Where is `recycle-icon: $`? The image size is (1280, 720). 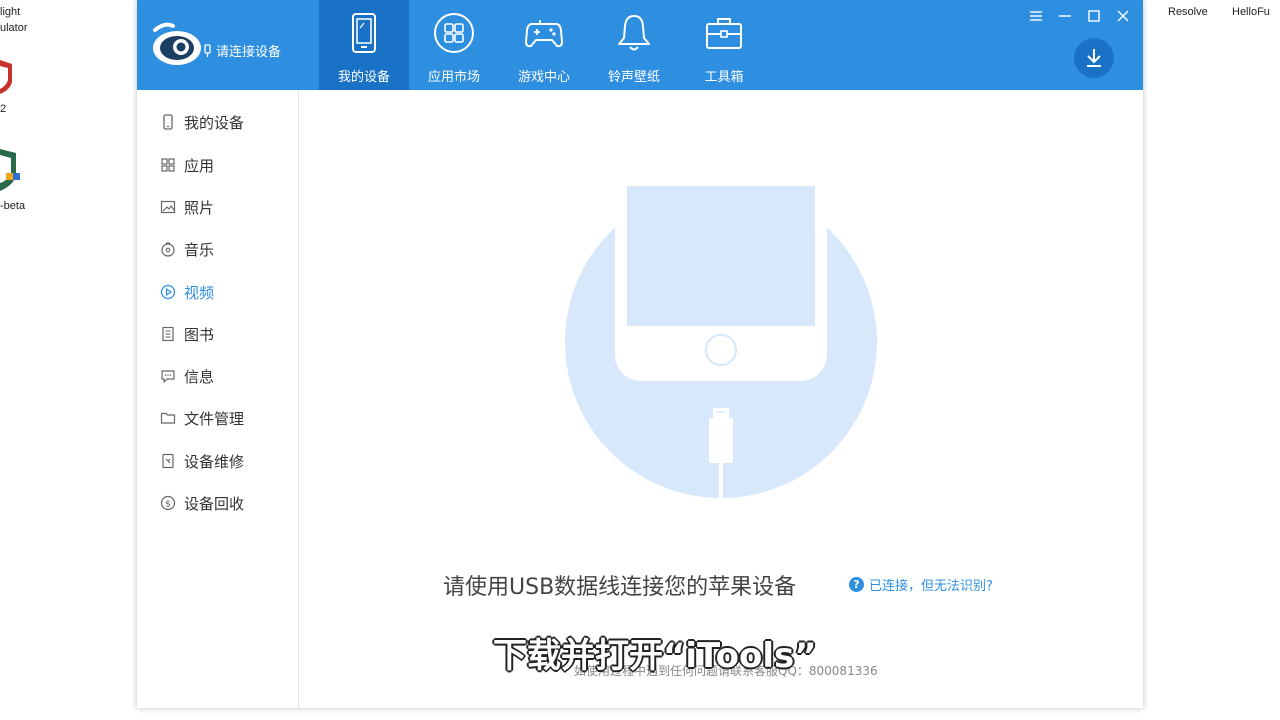 recycle-icon: $ is located at coordinates (168, 503).